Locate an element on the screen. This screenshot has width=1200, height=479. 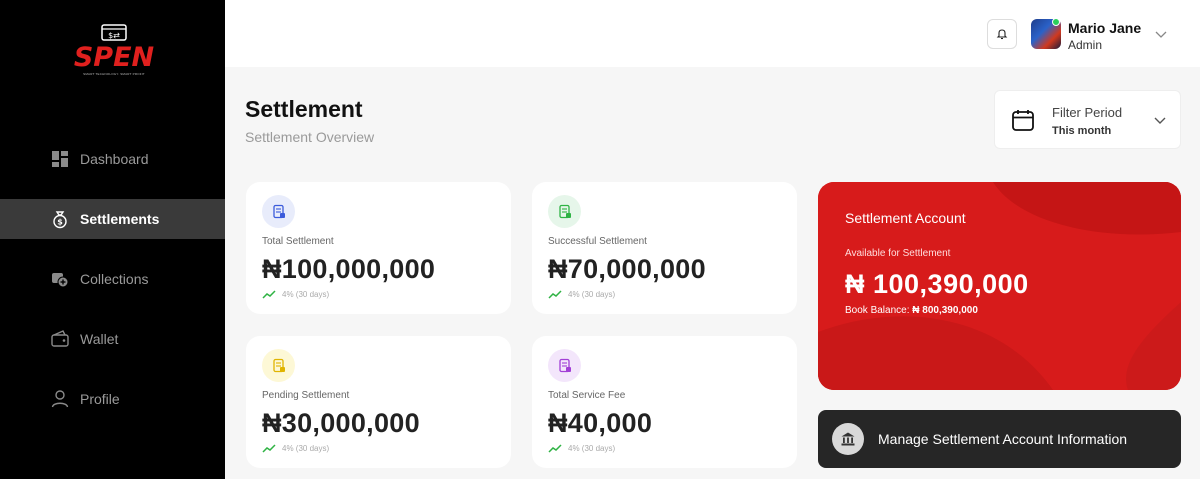
sidebar-item-label: Dashboard is located at coordinates (114, 159).